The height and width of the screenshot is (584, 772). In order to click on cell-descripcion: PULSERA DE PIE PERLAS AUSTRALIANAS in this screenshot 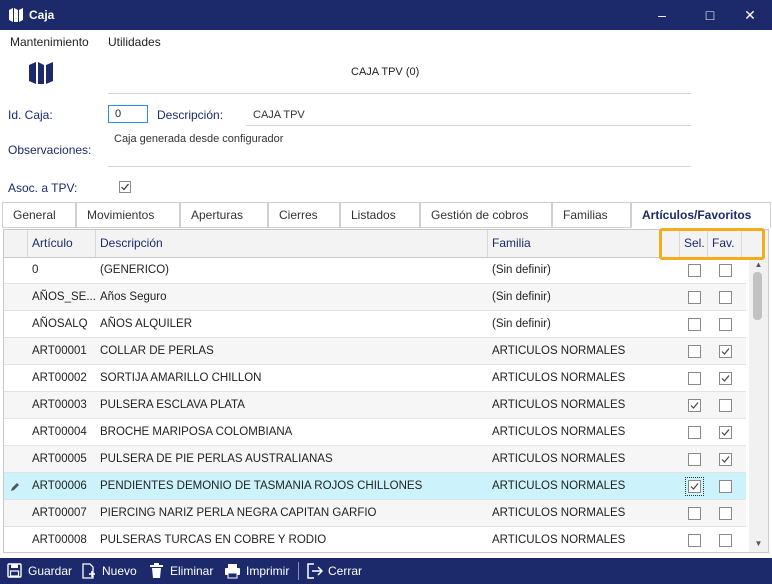, I will do `click(216, 459)`.